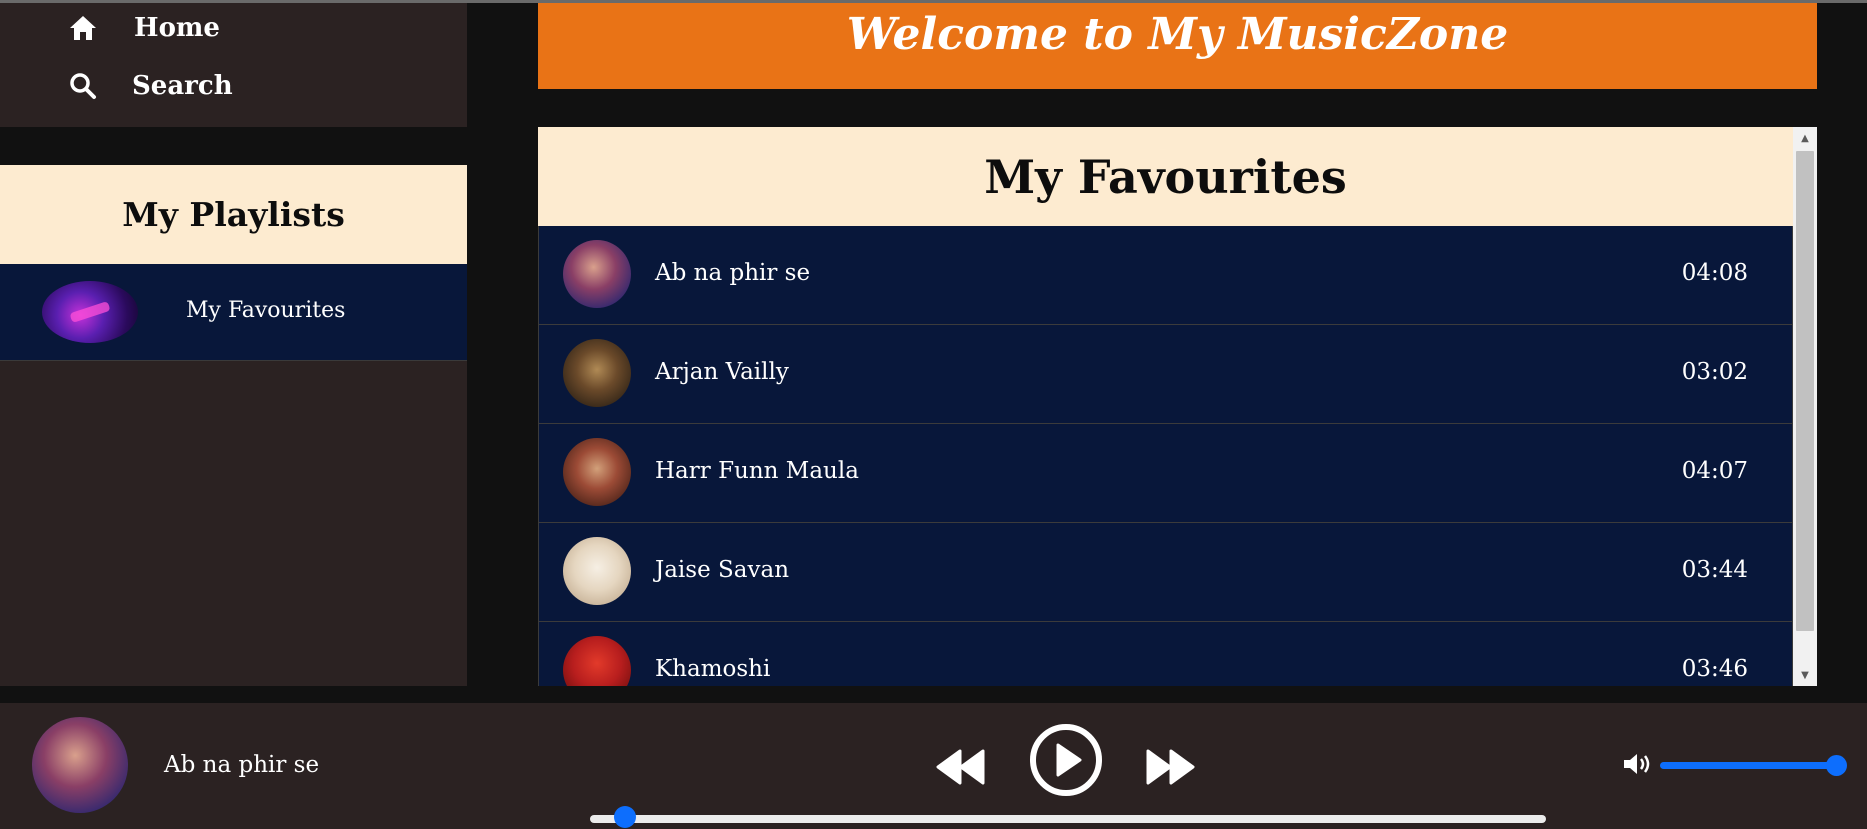  What do you see at coordinates (90, 312) in the screenshot?
I see `playlist-cover-image` at bounding box center [90, 312].